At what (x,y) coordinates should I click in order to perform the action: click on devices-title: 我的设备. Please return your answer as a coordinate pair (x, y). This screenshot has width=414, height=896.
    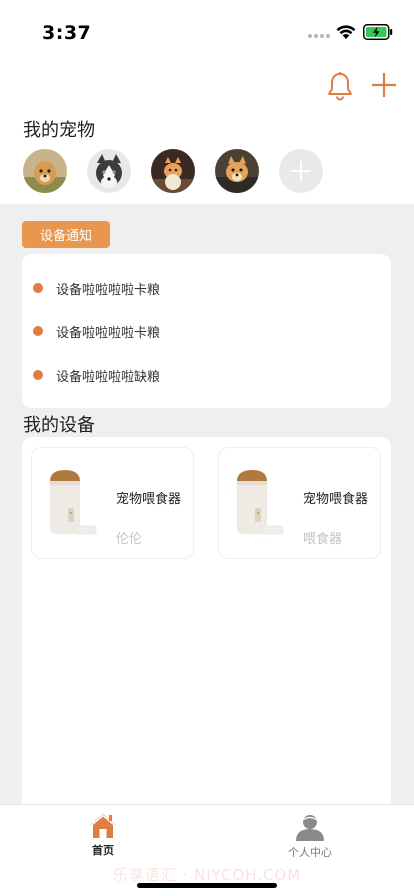
    Looking at the image, I should click on (59, 425).